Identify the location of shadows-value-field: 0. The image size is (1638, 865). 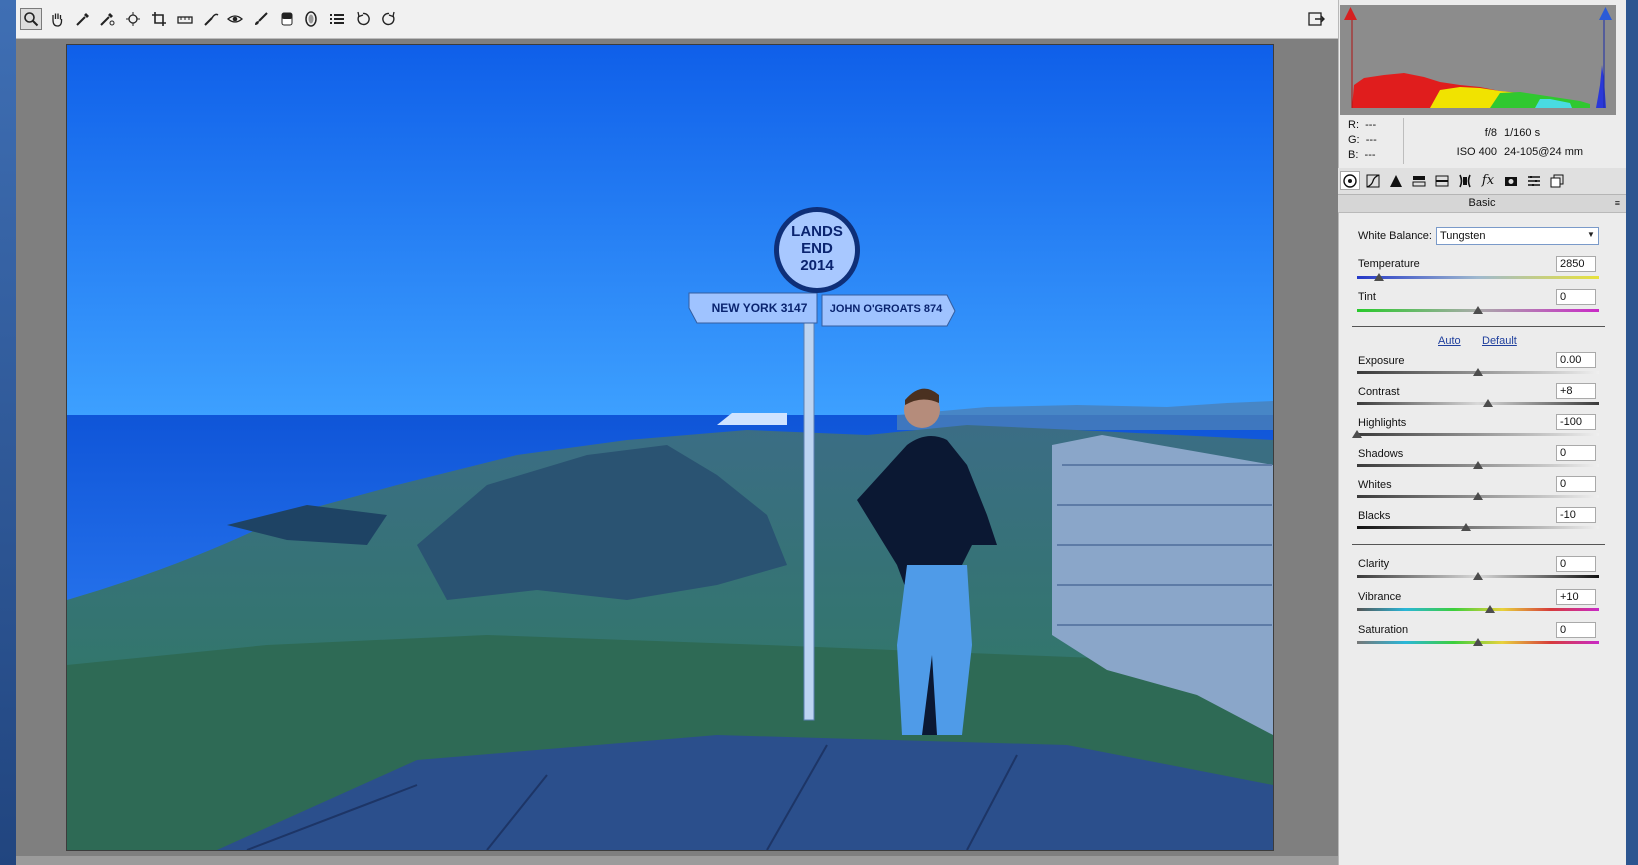
(1576, 453).